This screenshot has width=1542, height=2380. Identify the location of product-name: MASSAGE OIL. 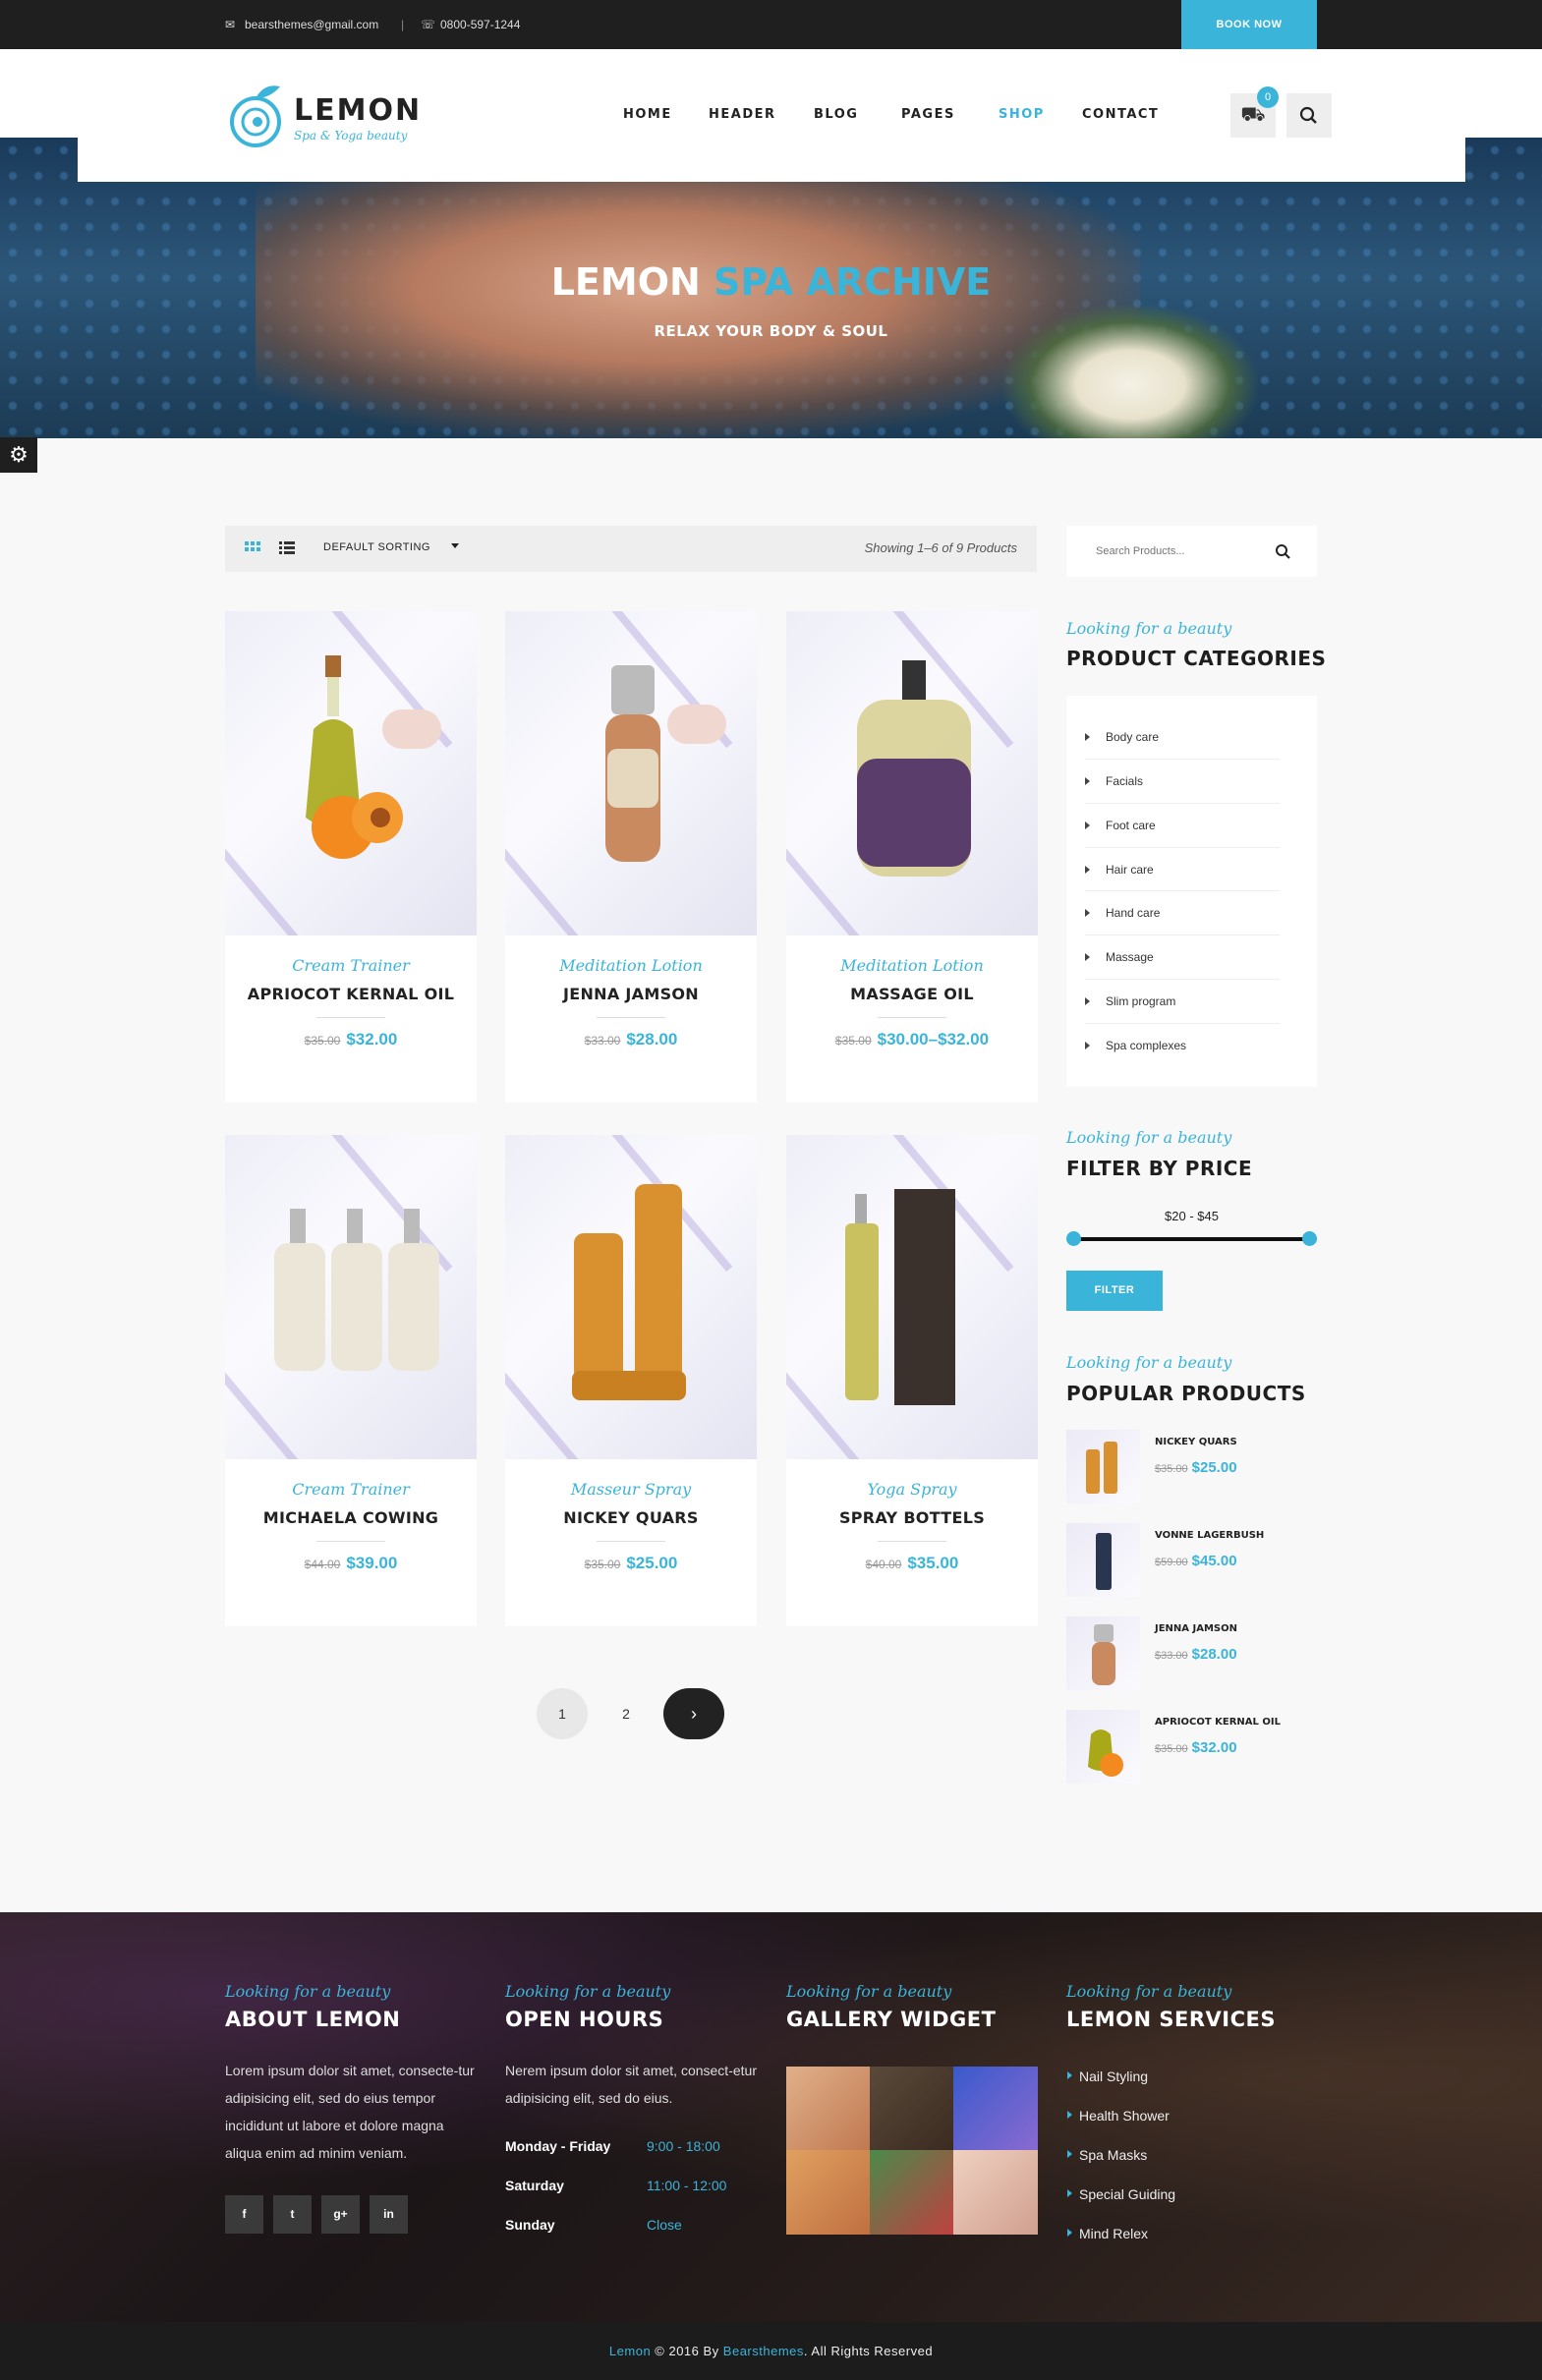
(912, 994).